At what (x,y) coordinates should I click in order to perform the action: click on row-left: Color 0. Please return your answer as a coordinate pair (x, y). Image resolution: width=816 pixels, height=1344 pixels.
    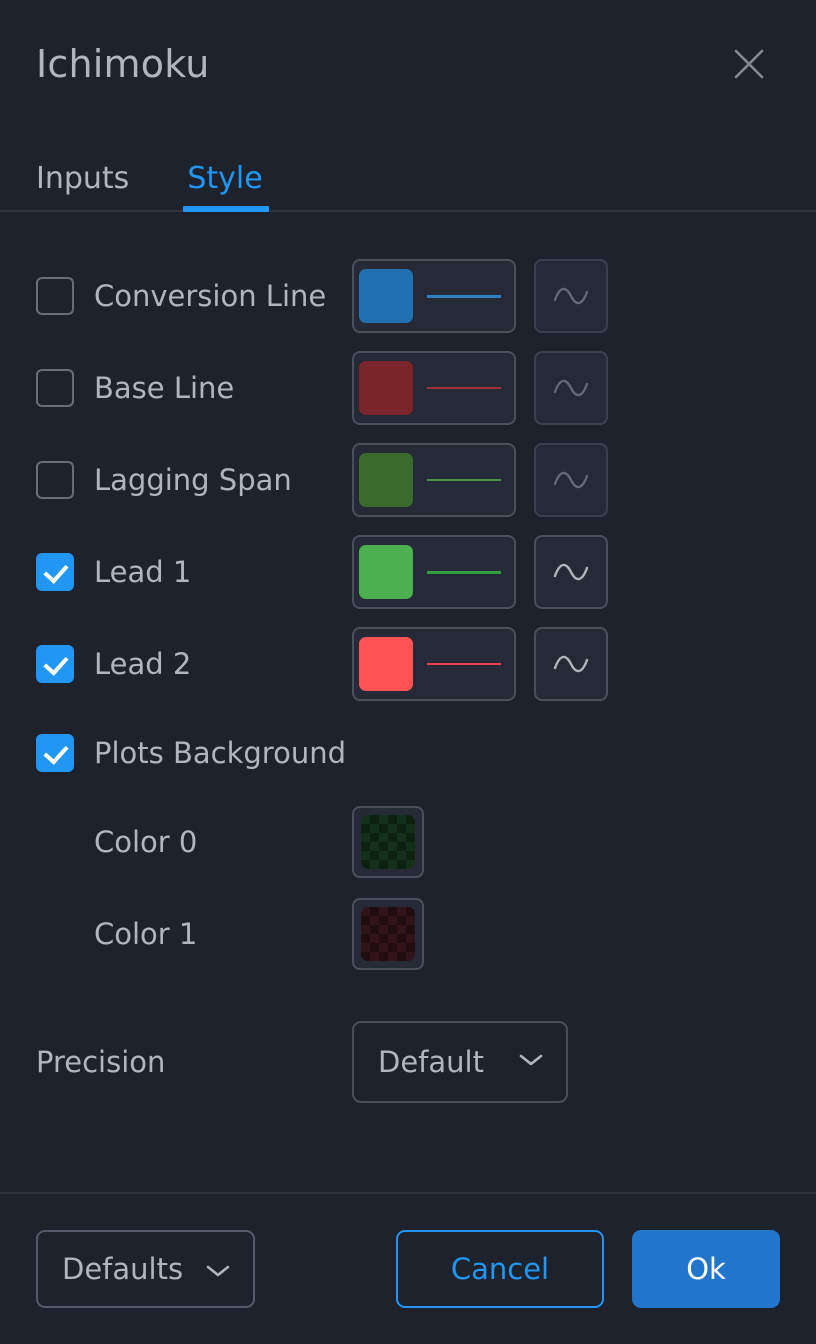
    Looking at the image, I should click on (194, 842).